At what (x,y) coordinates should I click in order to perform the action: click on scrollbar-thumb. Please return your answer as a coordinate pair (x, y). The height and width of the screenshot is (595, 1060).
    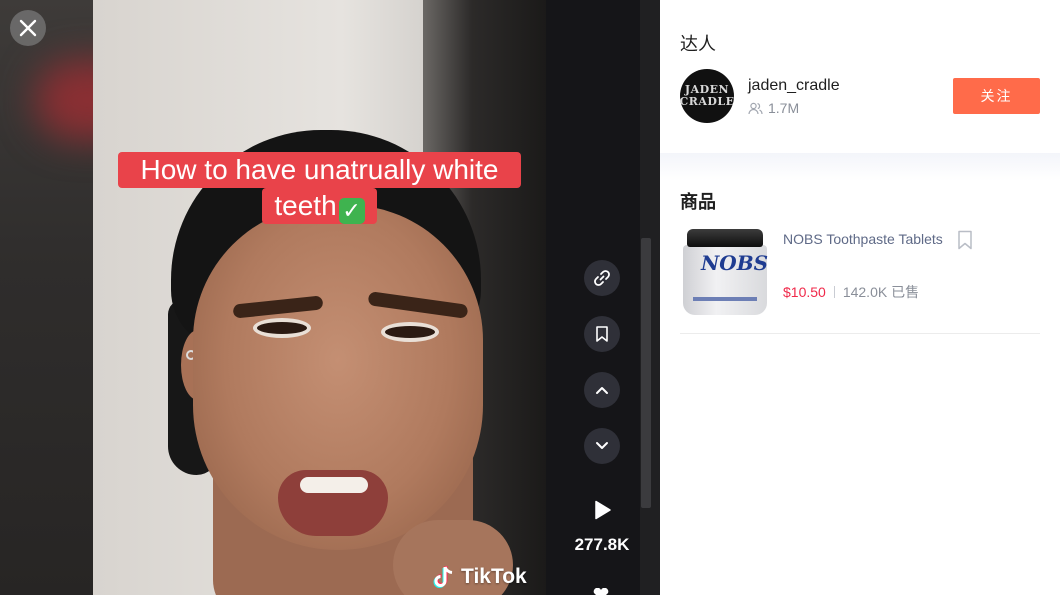
    Looking at the image, I should click on (646, 373).